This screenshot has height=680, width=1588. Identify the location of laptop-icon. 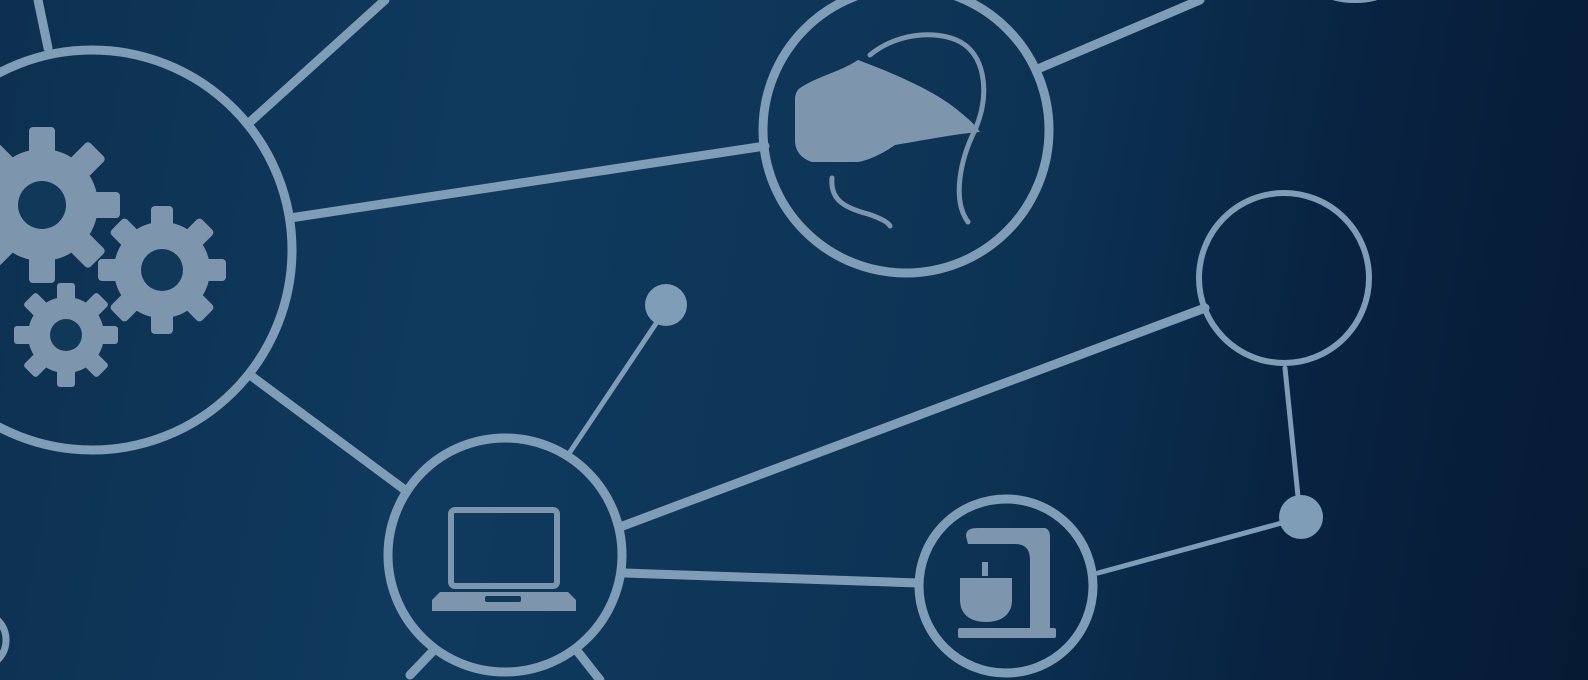
(504, 559).